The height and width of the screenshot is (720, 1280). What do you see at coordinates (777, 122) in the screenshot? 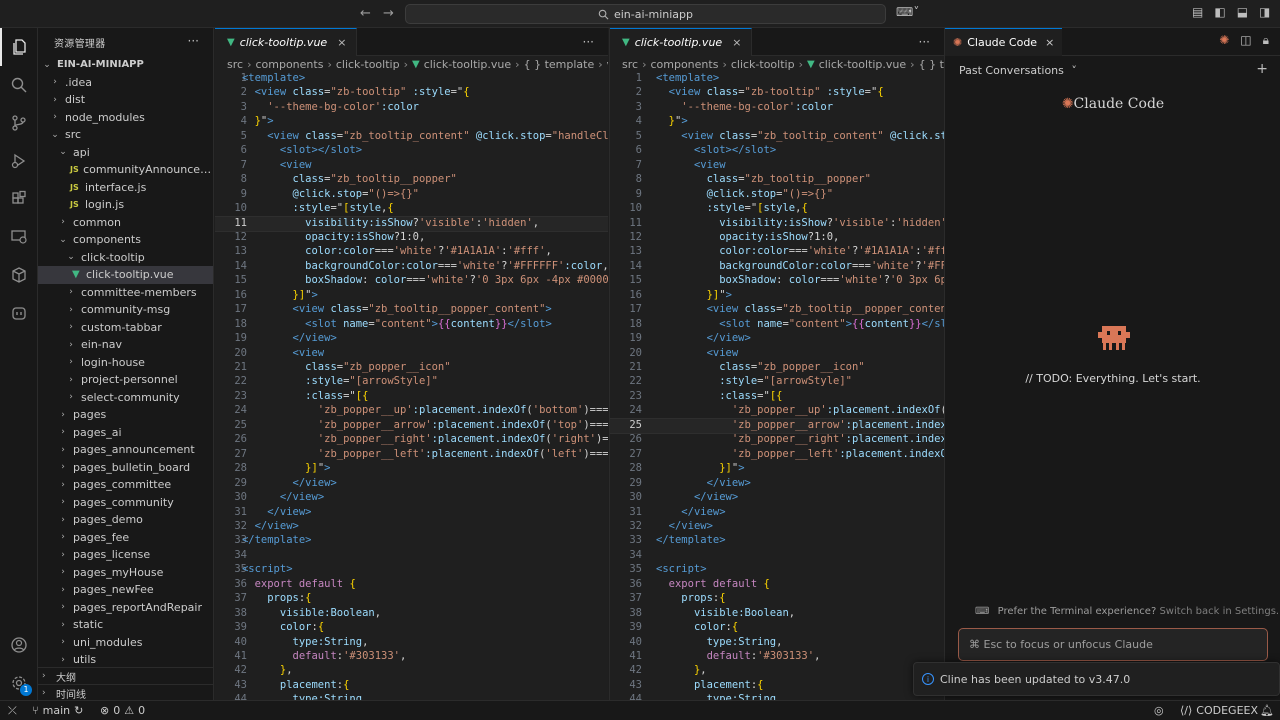
I see `code-line: 4 }">` at bounding box center [777, 122].